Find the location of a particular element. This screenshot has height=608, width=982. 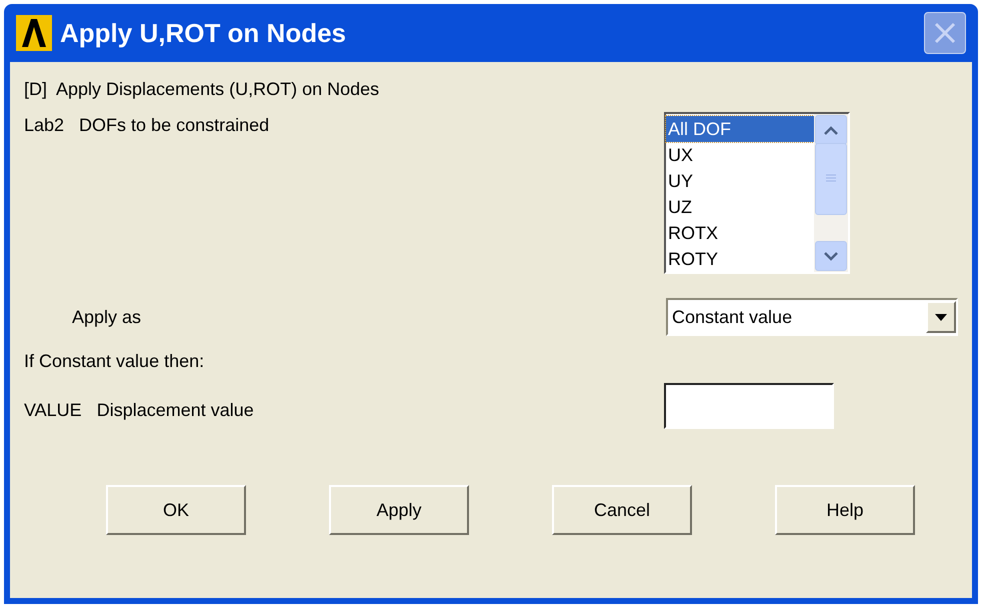

apply-as-dropdown: Constant value is located at coordinates (812, 317).